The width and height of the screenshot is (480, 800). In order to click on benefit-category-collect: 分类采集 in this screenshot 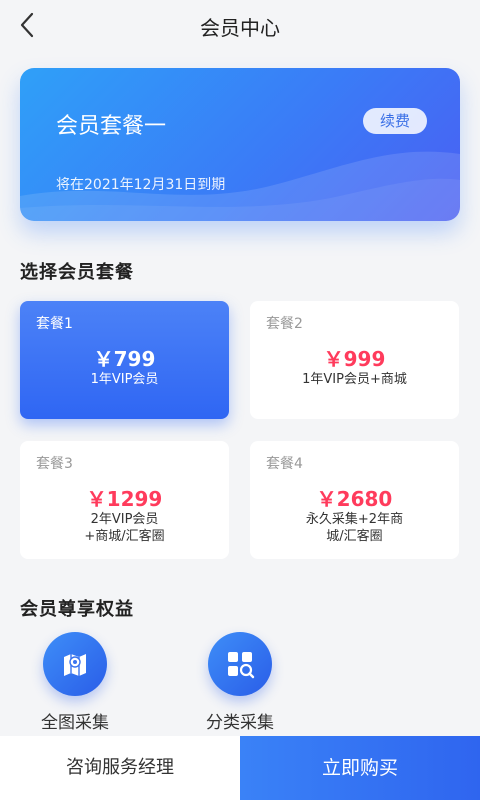, I will do `click(240, 682)`.